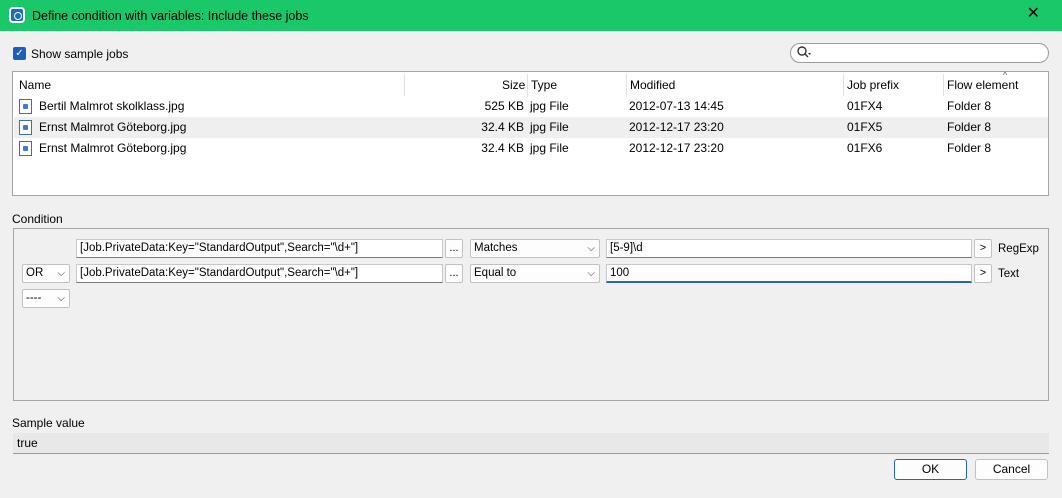 This screenshot has width=1062, height=498. What do you see at coordinates (789, 273) in the screenshot?
I see `value-field: 100` at bounding box center [789, 273].